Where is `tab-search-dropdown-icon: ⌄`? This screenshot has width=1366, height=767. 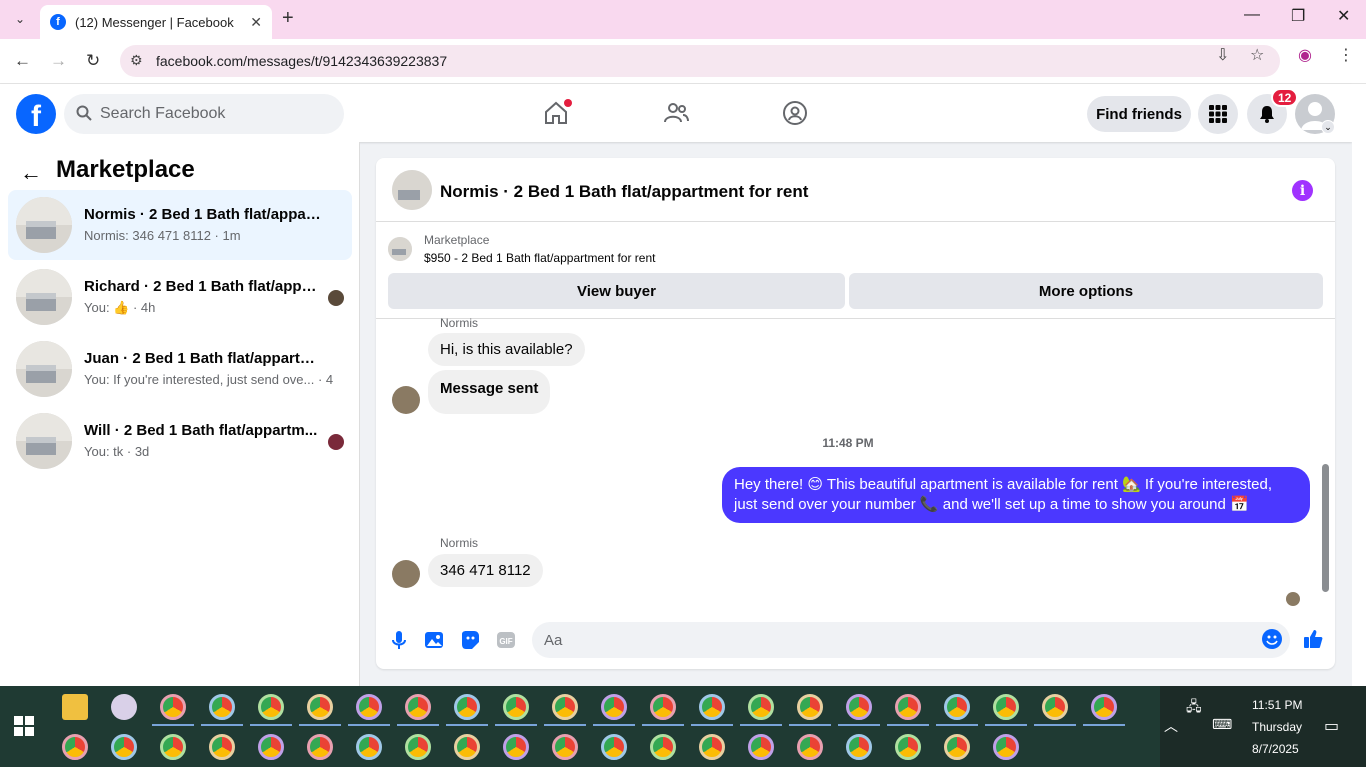
tab-search-dropdown-icon: ⌄ is located at coordinates (20, 19).